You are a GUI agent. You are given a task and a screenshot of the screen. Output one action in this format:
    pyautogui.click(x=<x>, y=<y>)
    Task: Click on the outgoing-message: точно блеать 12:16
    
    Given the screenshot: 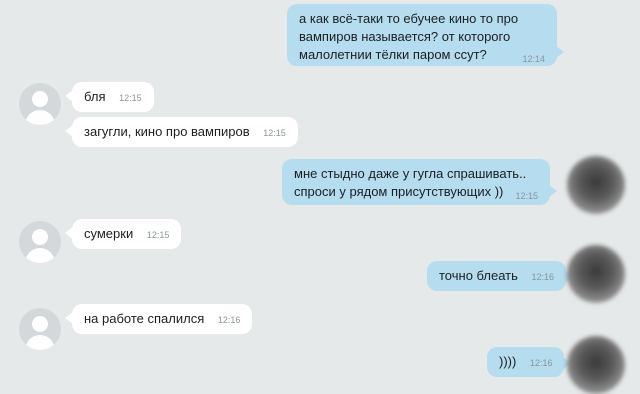 What is the action you would take?
    pyautogui.click(x=500, y=276)
    